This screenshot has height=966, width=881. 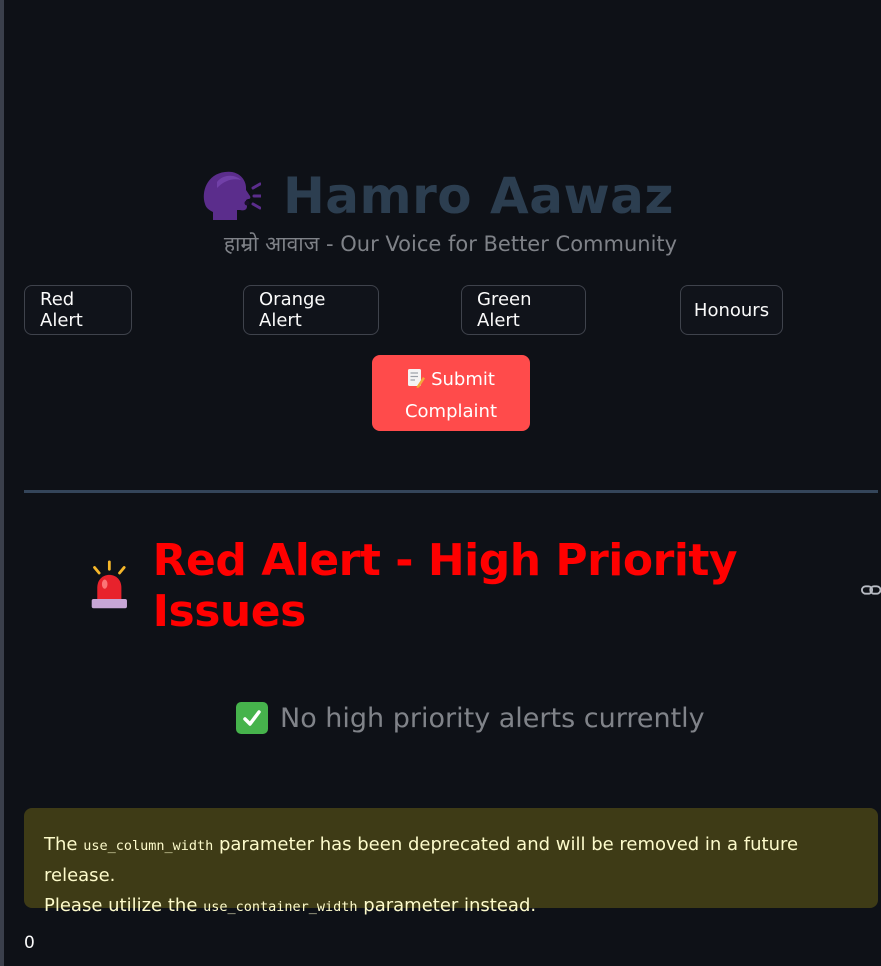 What do you see at coordinates (280, 907) in the screenshot?
I see `warning-code-2: use_container_width` at bounding box center [280, 907].